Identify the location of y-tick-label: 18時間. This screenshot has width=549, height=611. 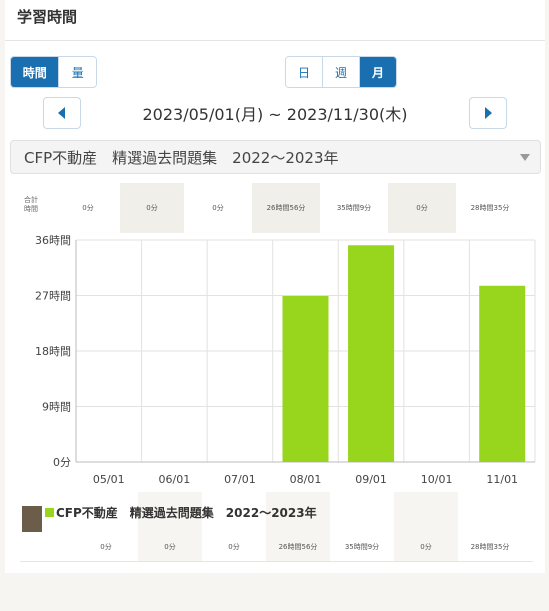
(53, 351).